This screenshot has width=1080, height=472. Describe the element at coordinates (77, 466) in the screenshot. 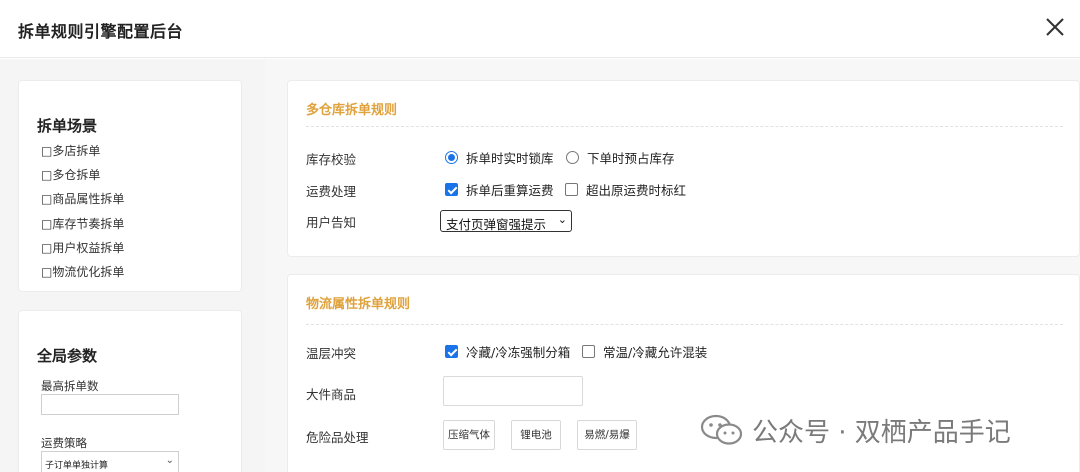

I see `freight-strategy-value: 子订单单独计算` at that location.